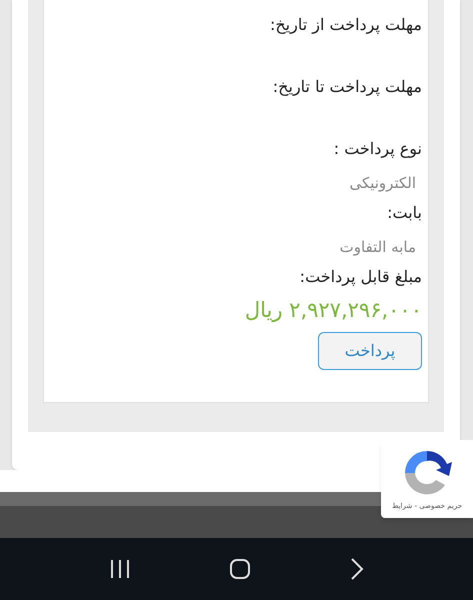  What do you see at coordinates (378, 149) in the screenshot?
I see `field-label: نوع پرداخت :` at bounding box center [378, 149].